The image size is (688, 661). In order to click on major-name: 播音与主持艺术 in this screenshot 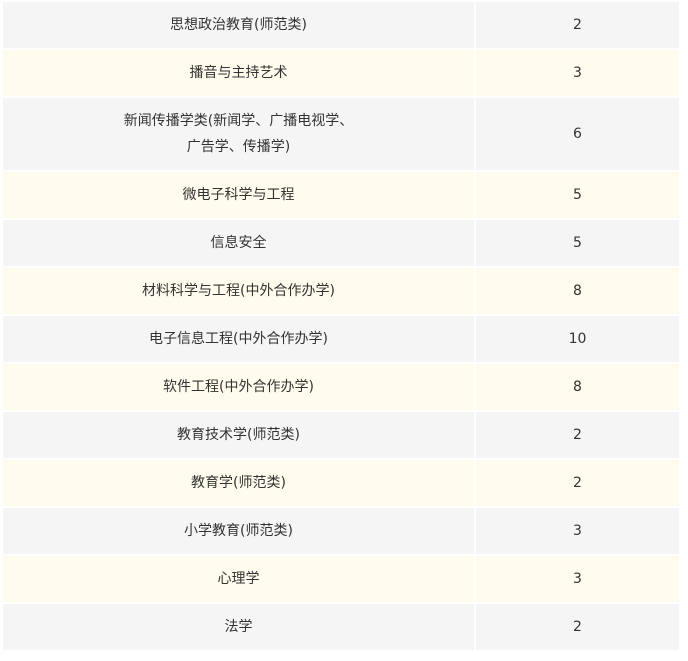, I will do `click(238, 73)`.